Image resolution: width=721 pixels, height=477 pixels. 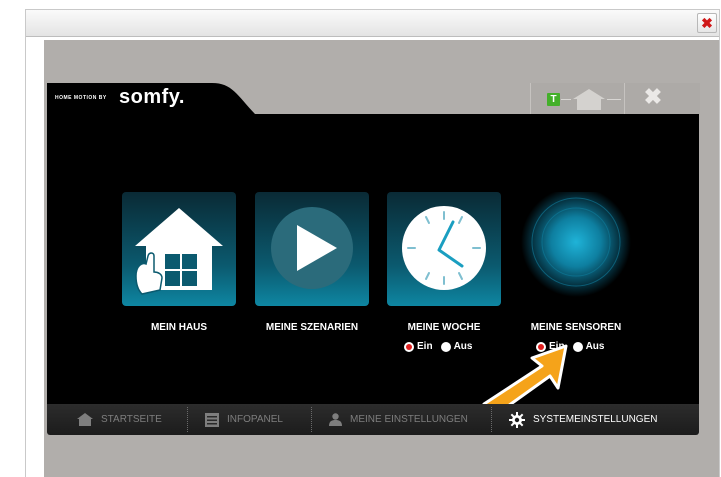 What do you see at coordinates (409, 419) in the screenshot?
I see `nav-label-meine-einstellungen: MEINE EINSTELLUNGEN` at bounding box center [409, 419].